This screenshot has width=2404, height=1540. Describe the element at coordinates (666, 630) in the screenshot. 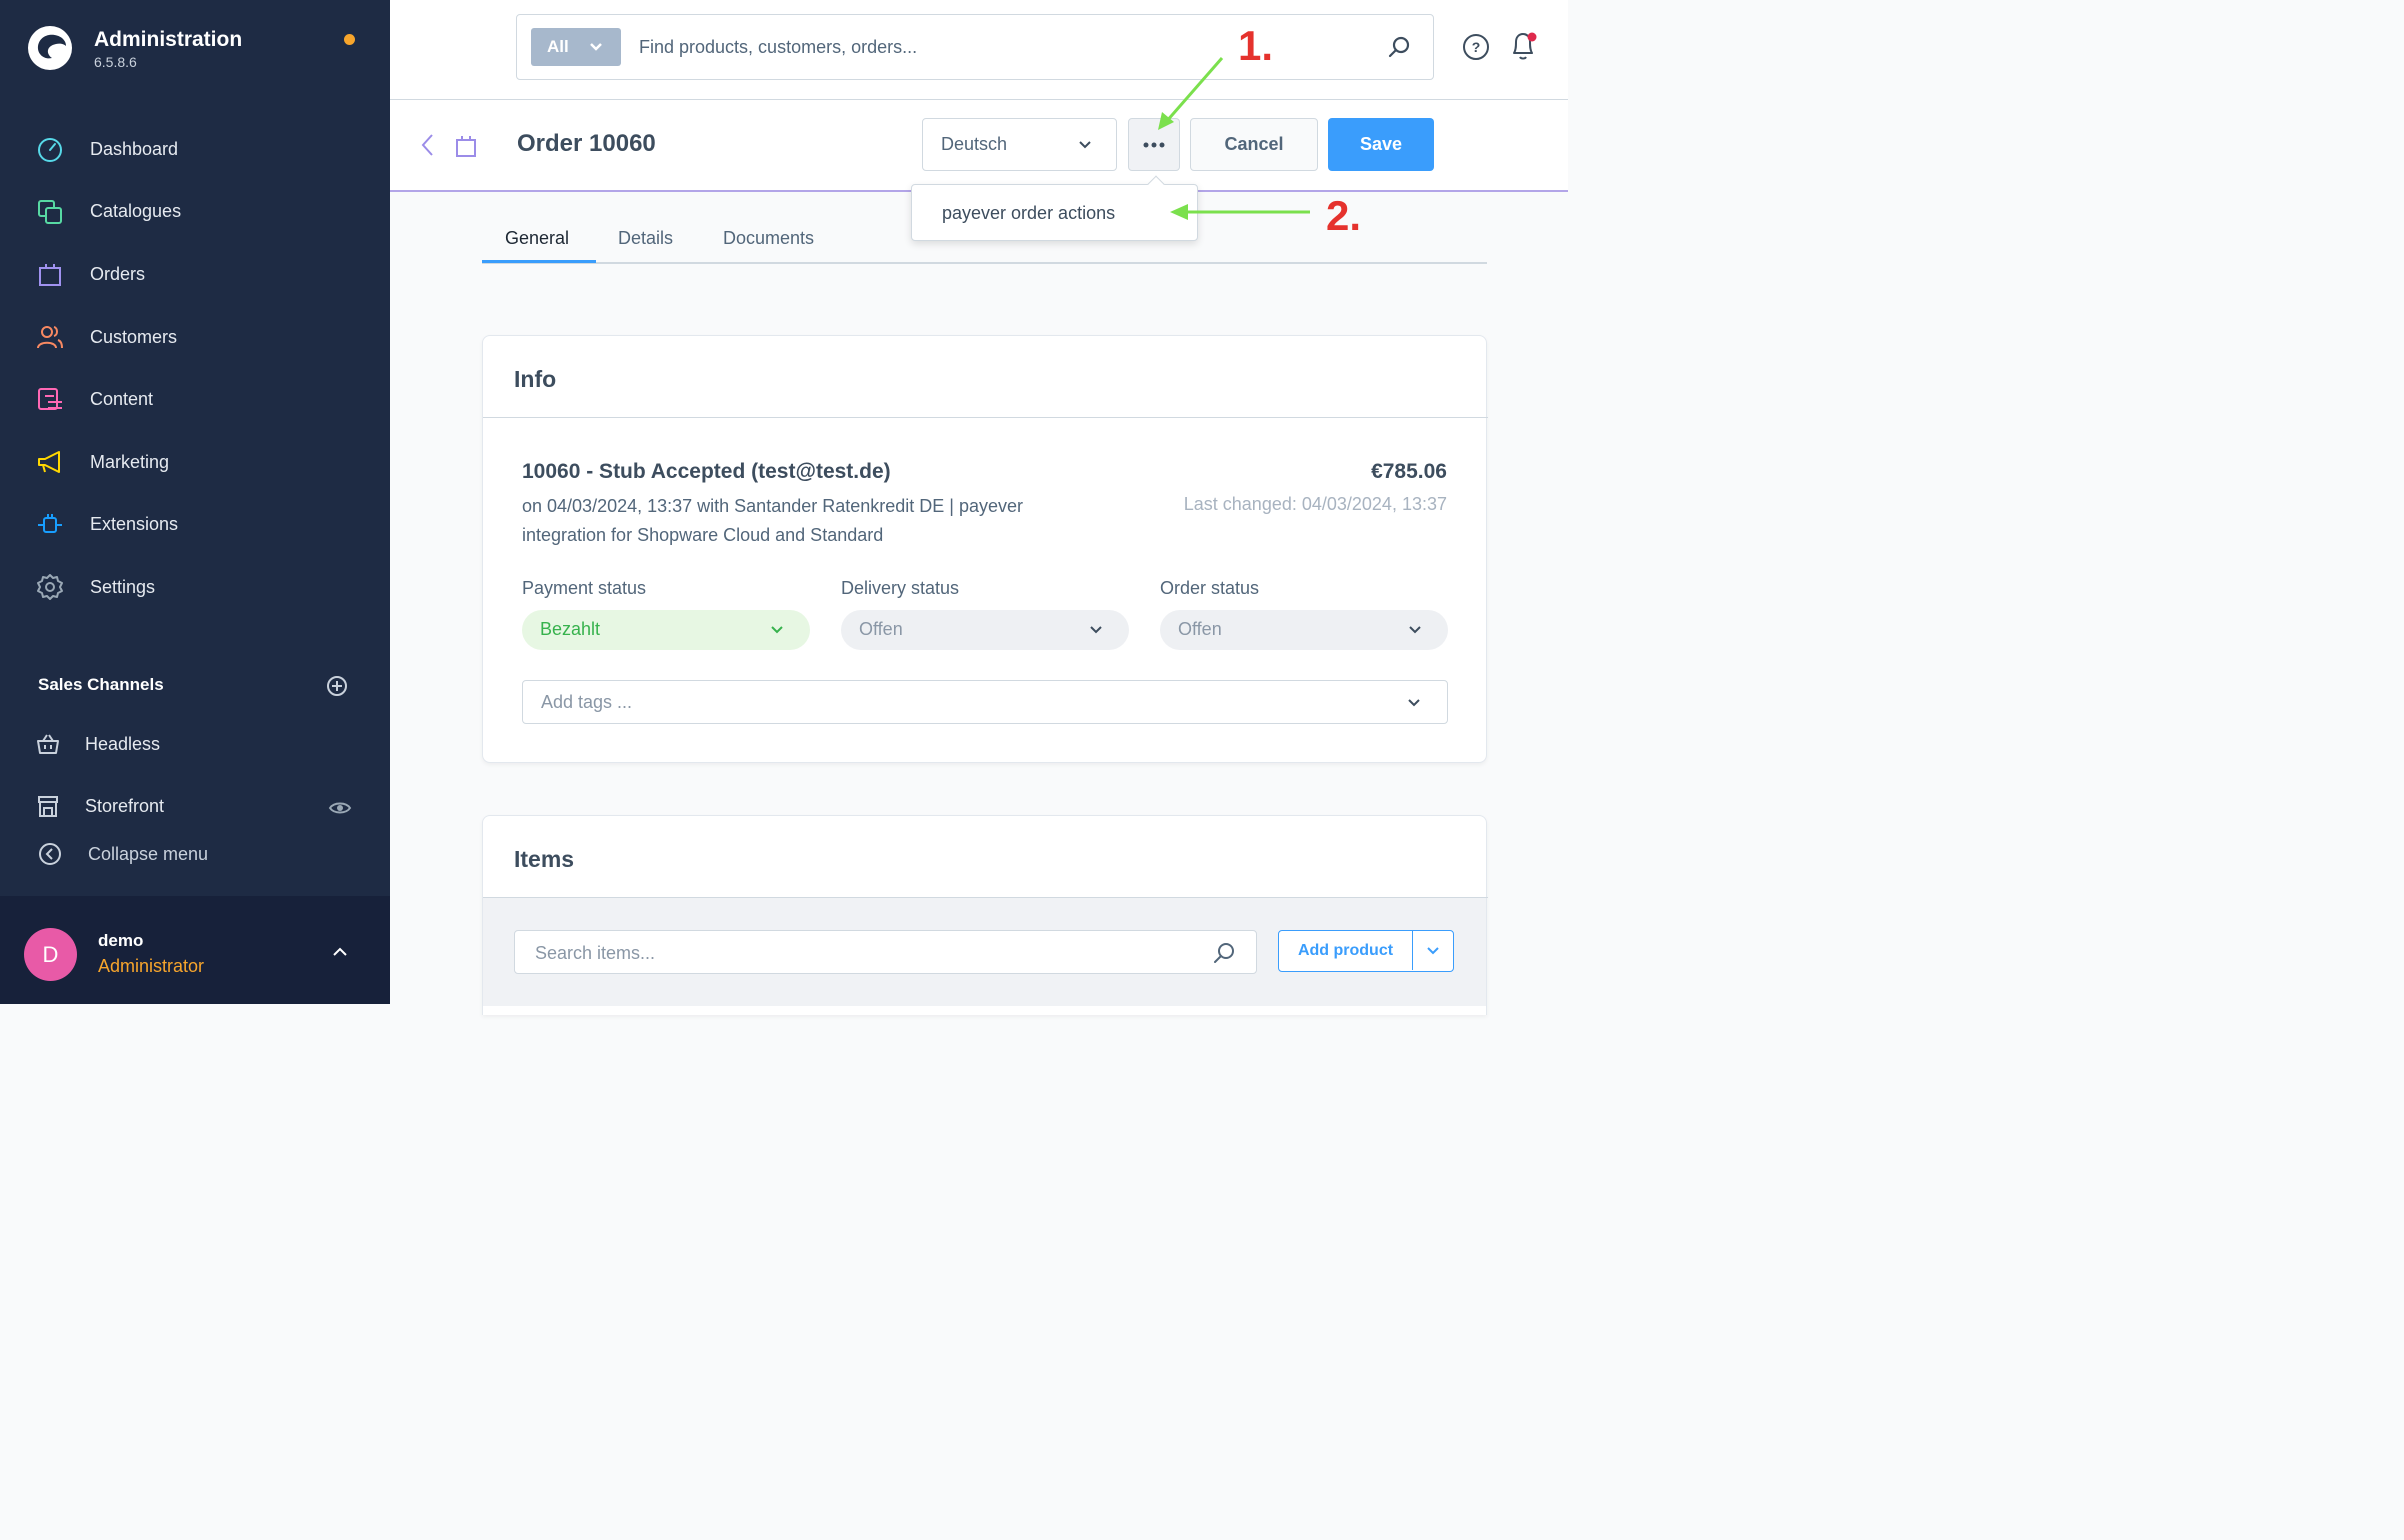

I see `payment-status-select: Bezahlt` at that location.